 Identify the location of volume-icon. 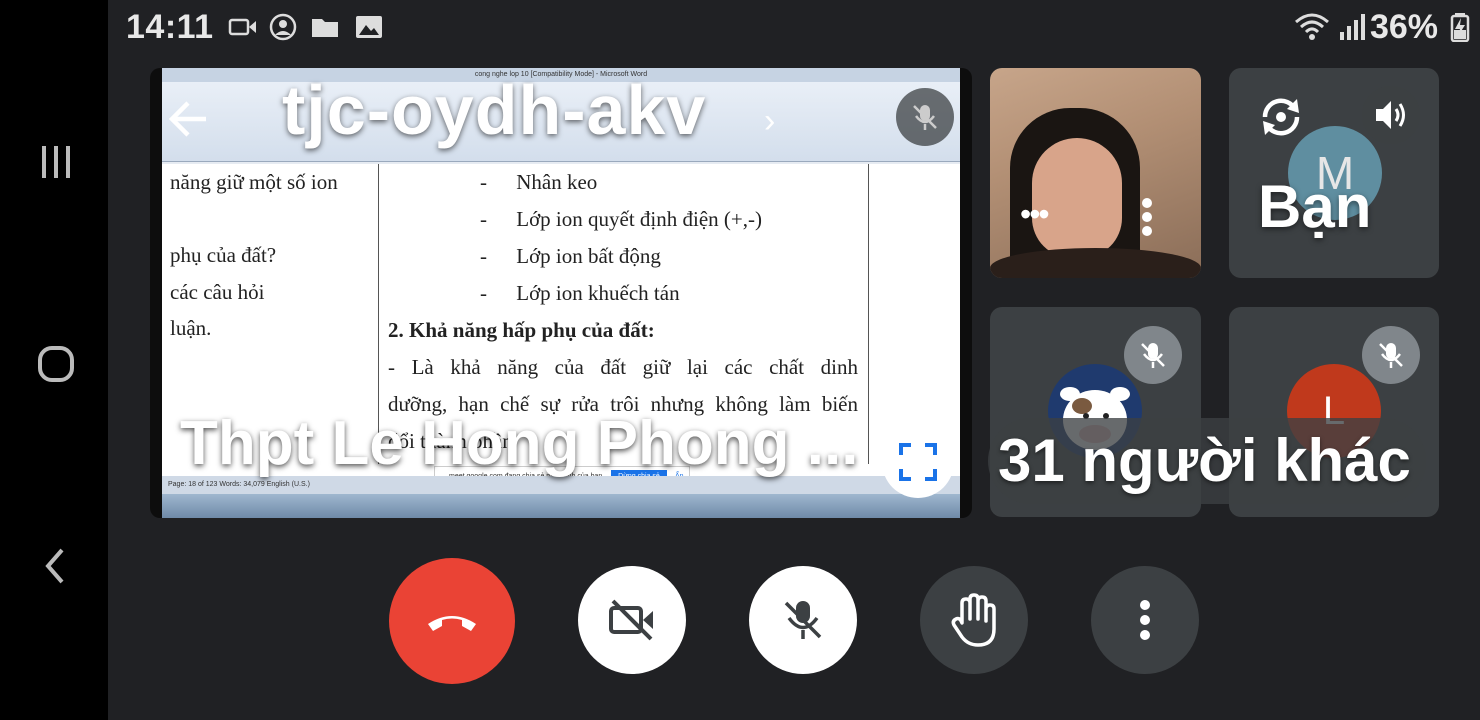
(1390, 115).